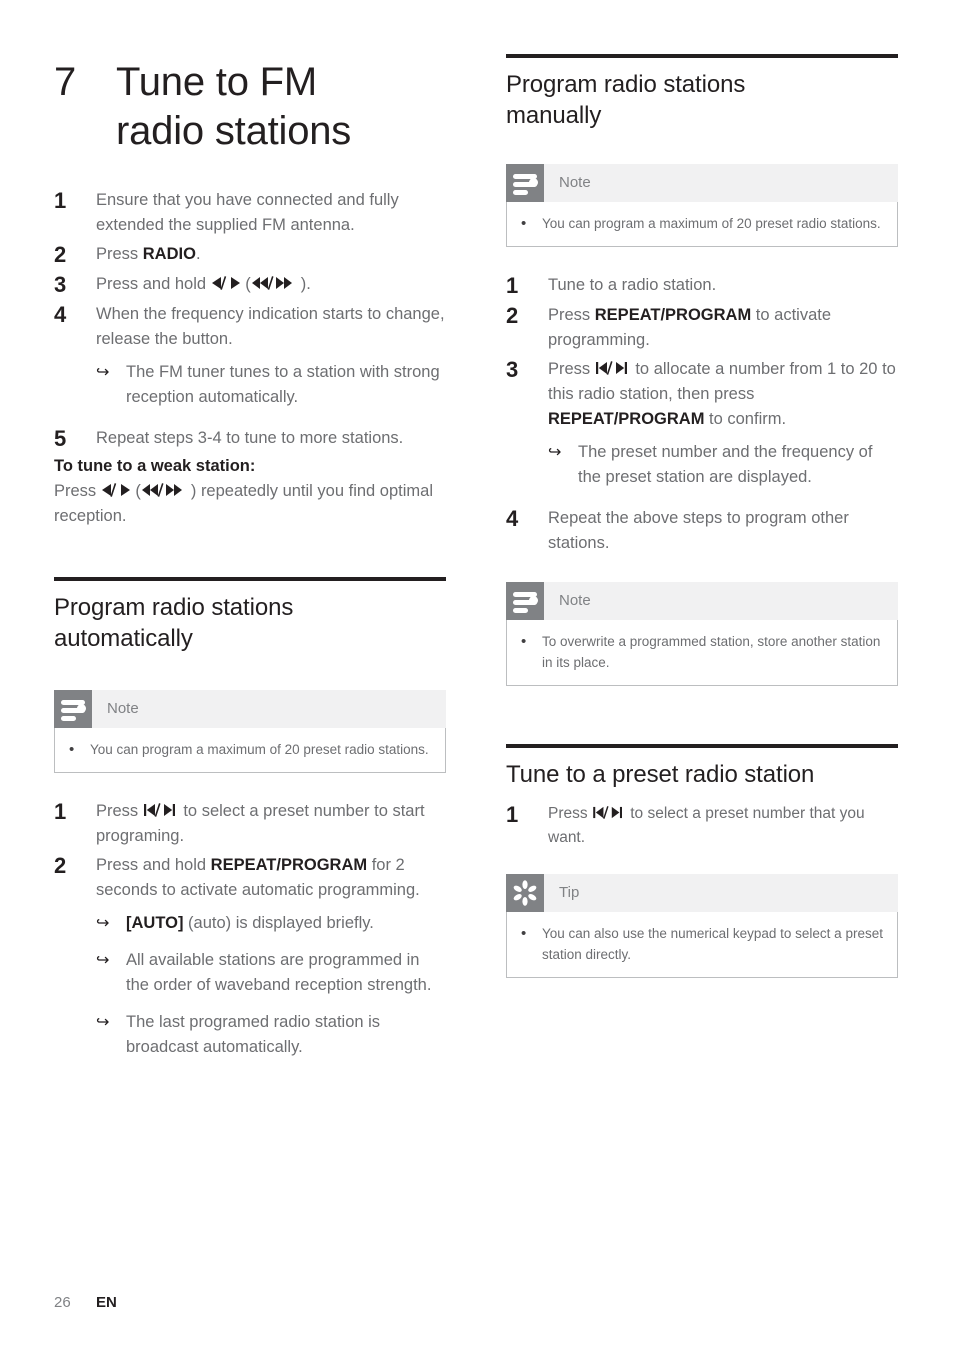 The image size is (954, 1351). What do you see at coordinates (106, 1302) in the screenshot?
I see `footer-language-code: EN` at bounding box center [106, 1302].